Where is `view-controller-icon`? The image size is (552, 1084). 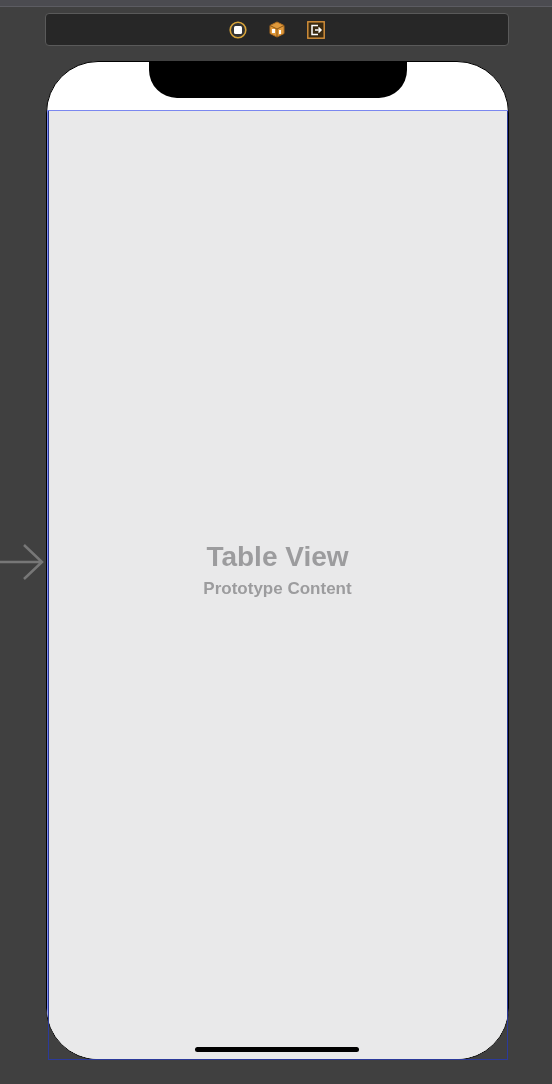 view-controller-icon is located at coordinates (238, 29).